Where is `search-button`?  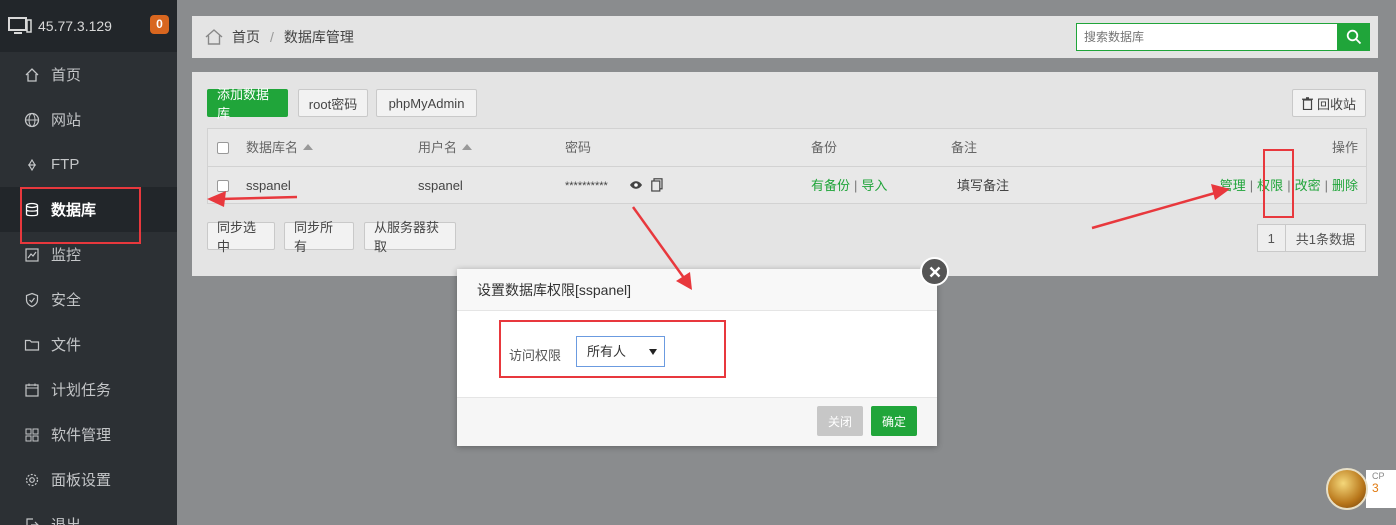 search-button is located at coordinates (1354, 37).